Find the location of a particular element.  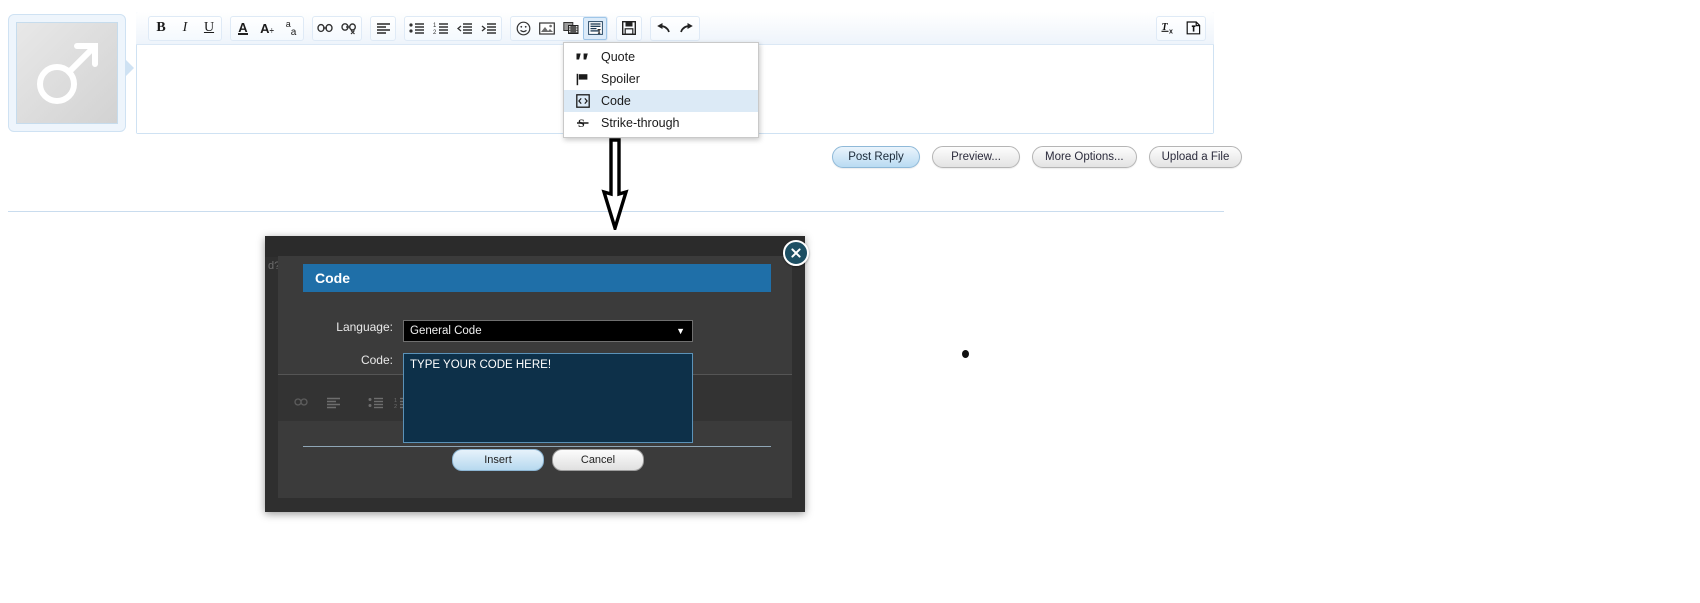

menu-item-code: Code is located at coordinates (661, 101).